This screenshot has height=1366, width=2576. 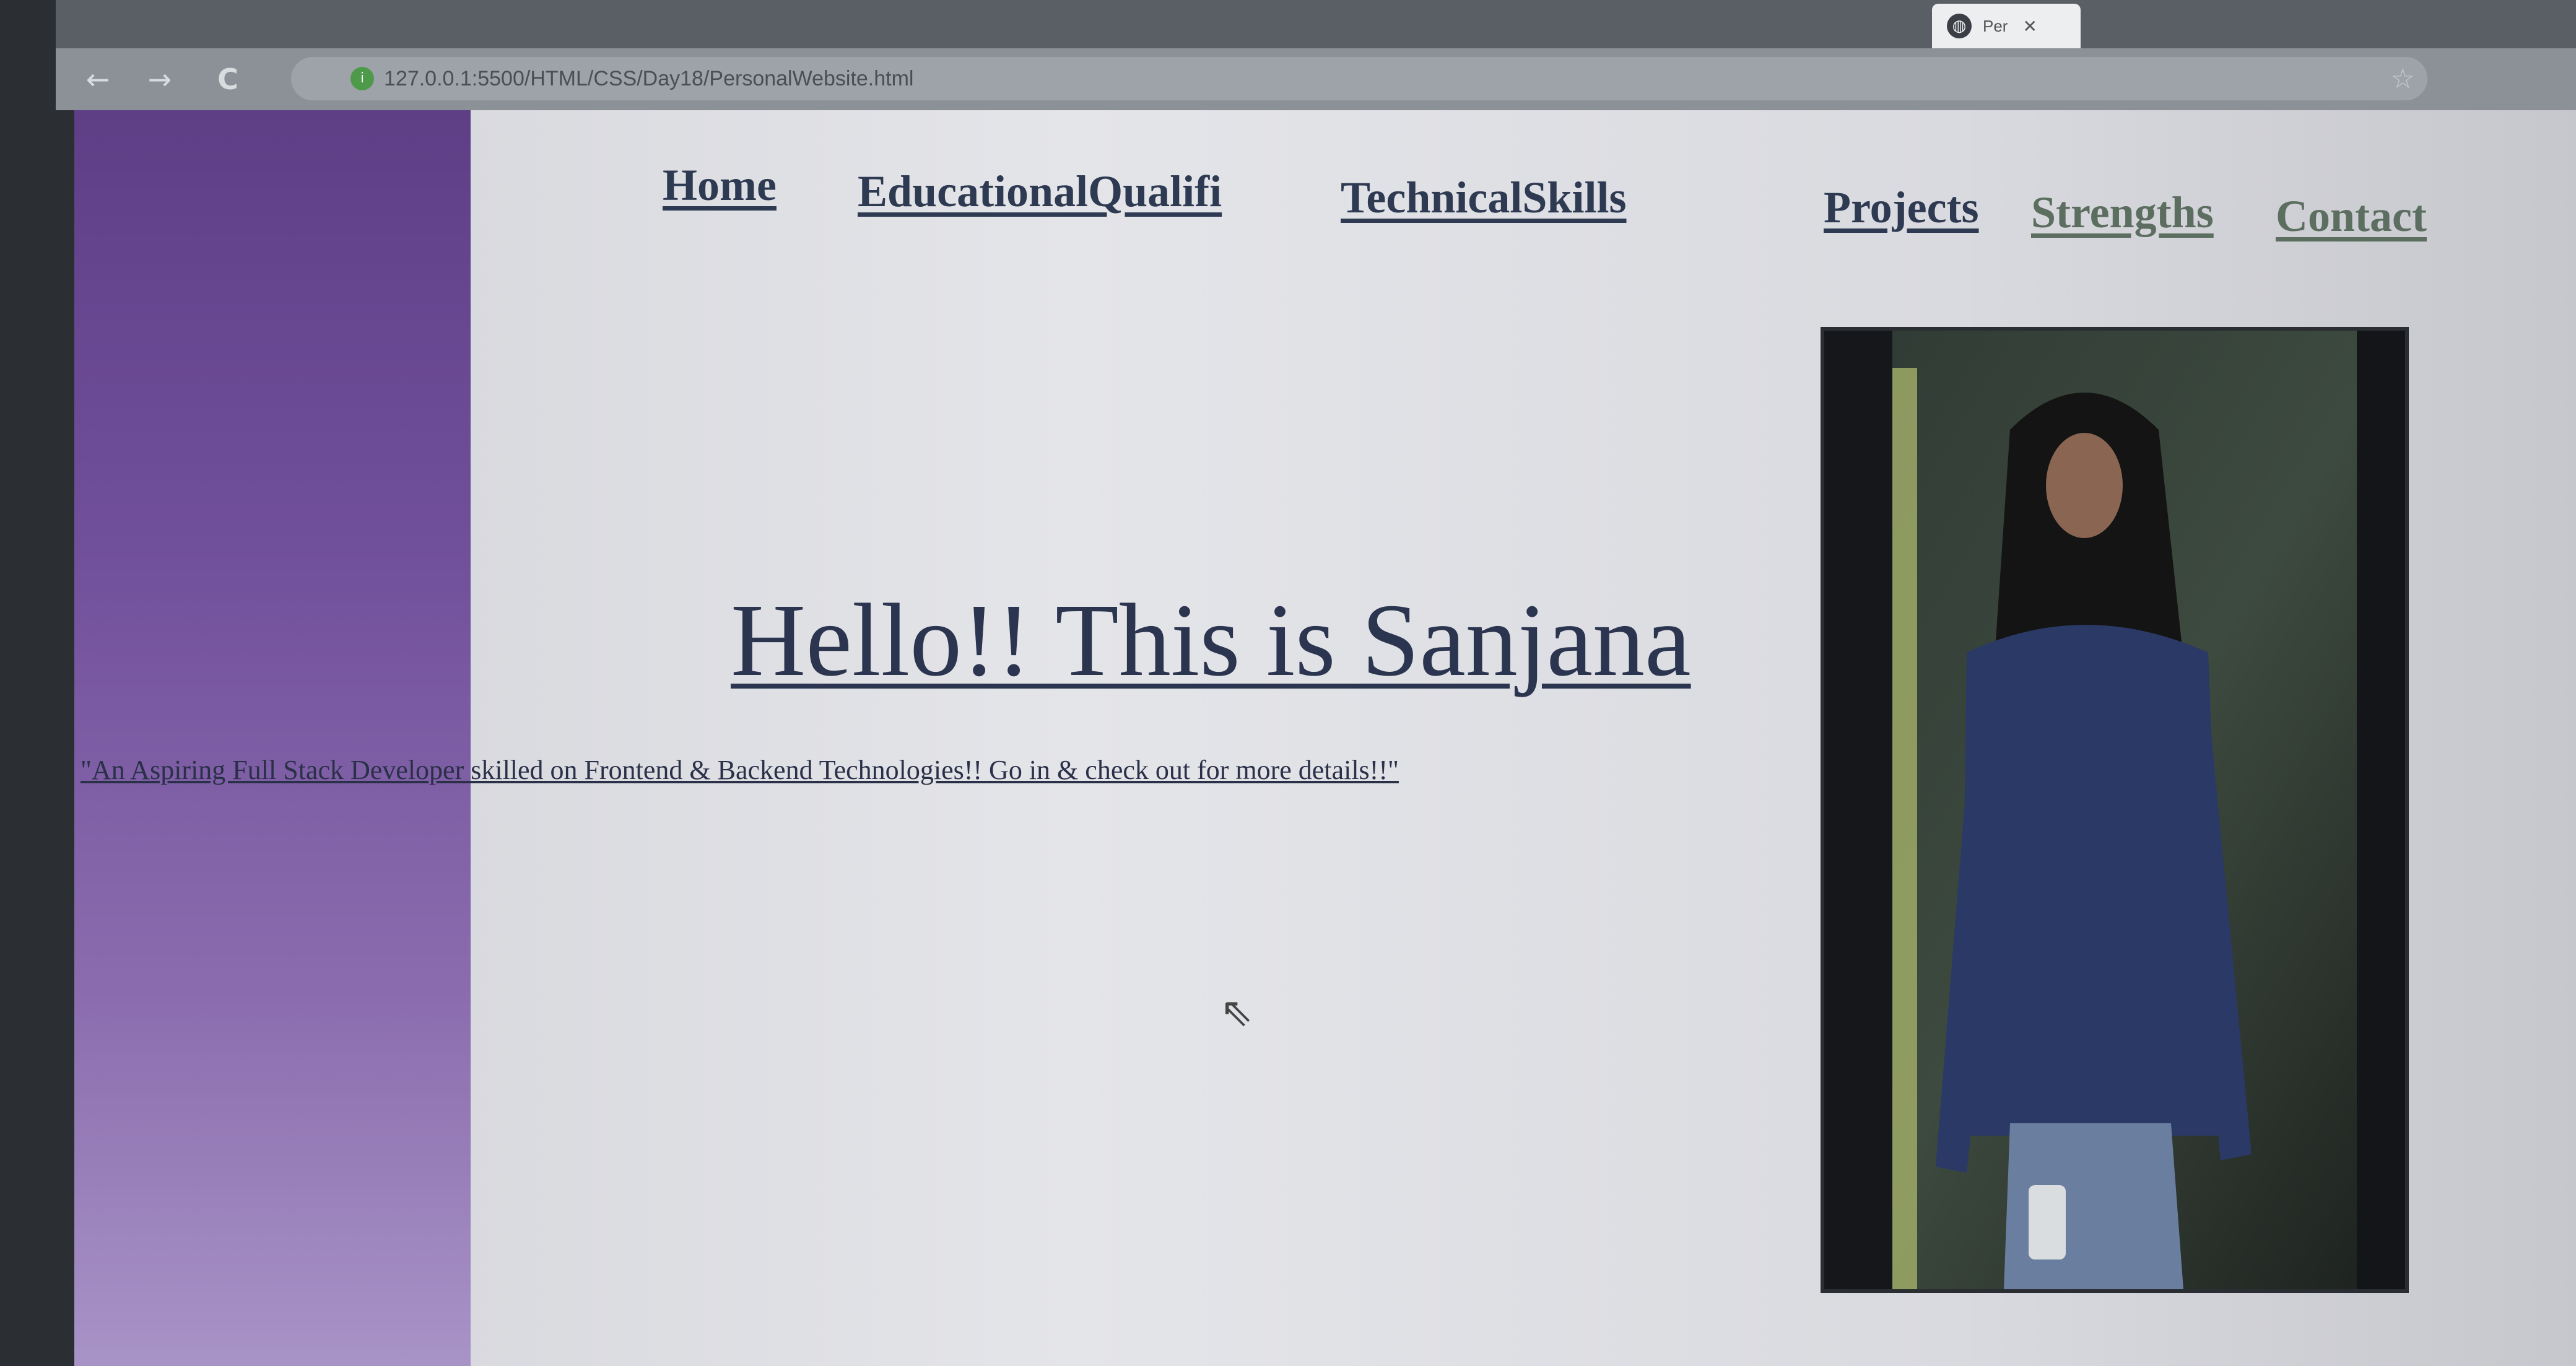 What do you see at coordinates (97, 79) in the screenshot?
I see `back-icon: ←` at bounding box center [97, 79].